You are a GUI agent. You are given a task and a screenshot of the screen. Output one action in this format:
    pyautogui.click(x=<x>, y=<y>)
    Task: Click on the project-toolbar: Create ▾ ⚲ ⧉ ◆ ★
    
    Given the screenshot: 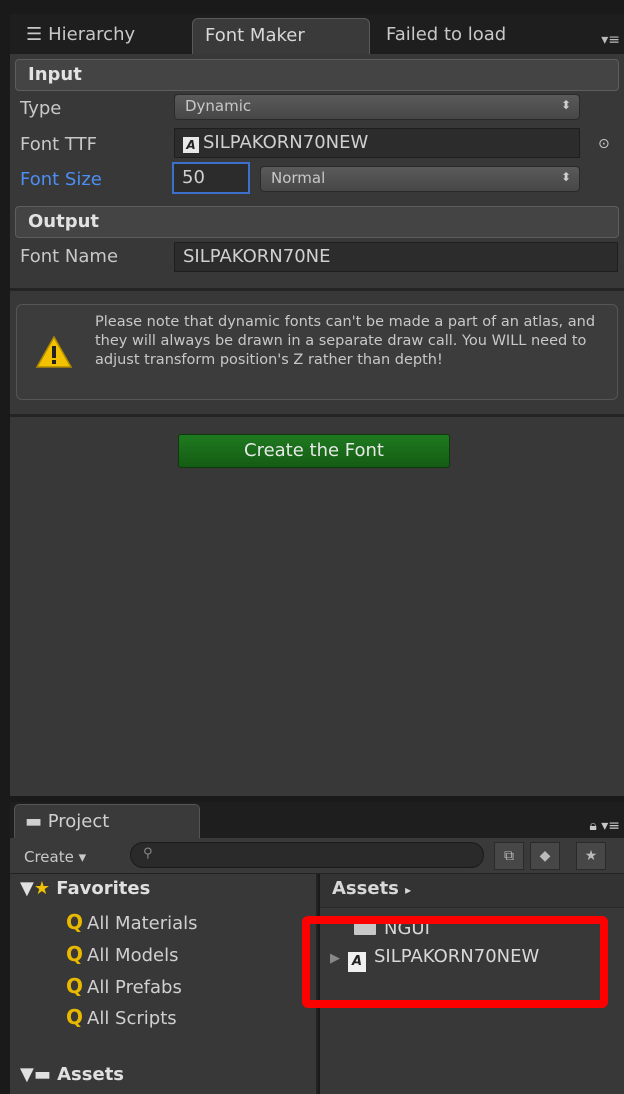 What is the action you would take?
    pyautogui.click(x=317, y=856)
    